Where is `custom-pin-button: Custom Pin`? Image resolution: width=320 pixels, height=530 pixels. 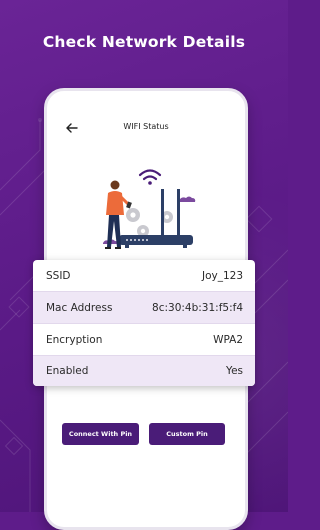 custom-pin-button: Custom Pin is located at coordinates (187, 434).